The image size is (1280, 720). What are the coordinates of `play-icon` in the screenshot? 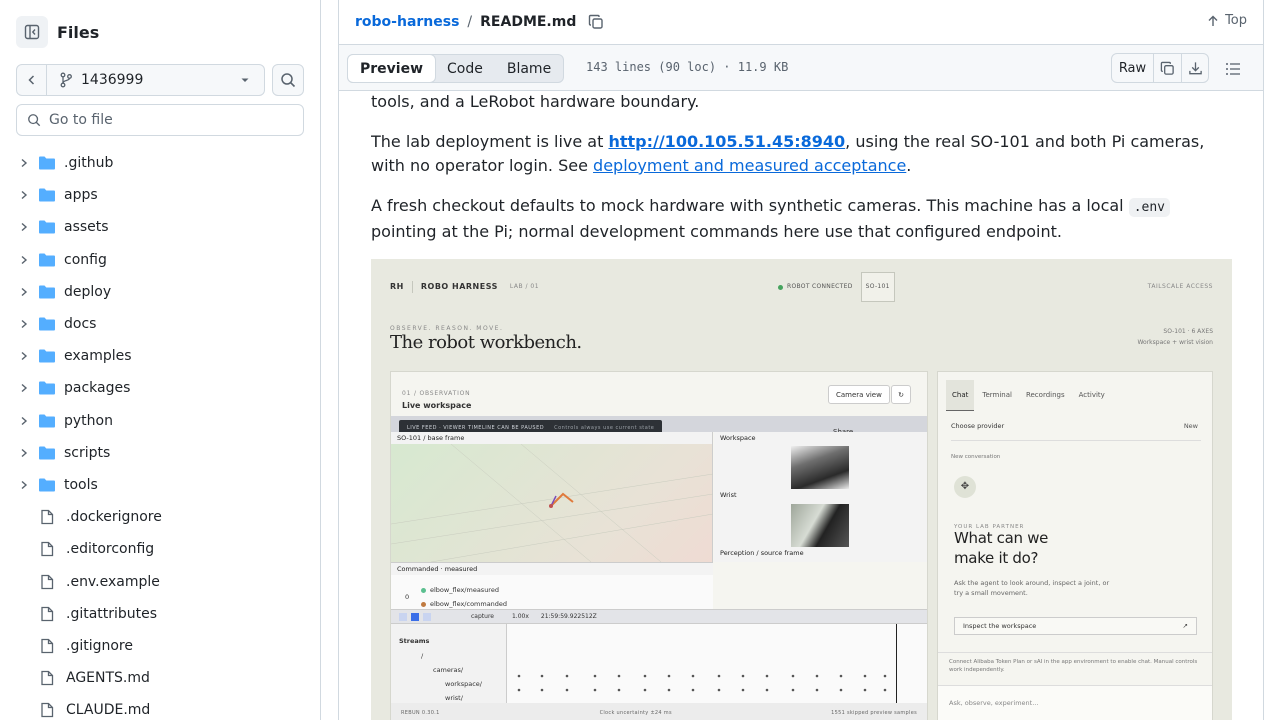 It's located at (415, 616).